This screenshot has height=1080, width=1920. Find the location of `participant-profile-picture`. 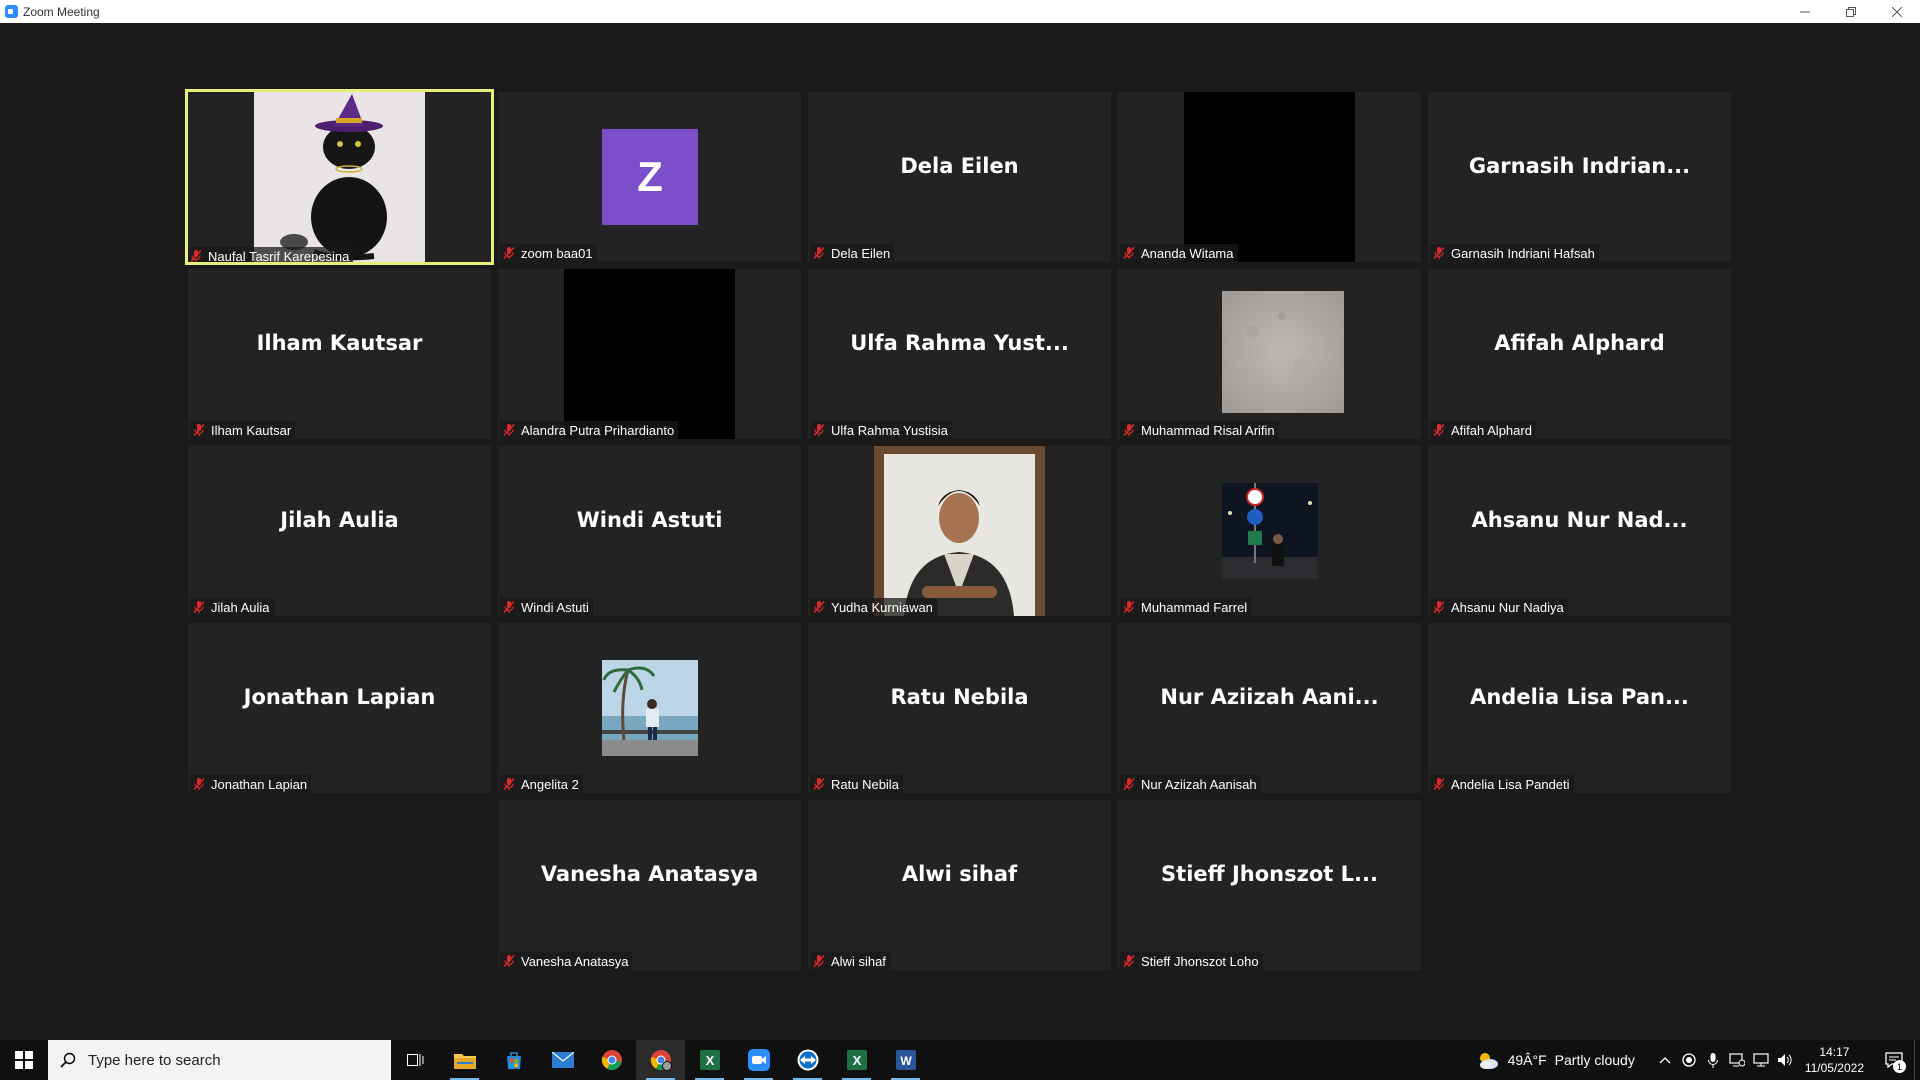

participant-profile-picture is located at coordinates (1270, 531).